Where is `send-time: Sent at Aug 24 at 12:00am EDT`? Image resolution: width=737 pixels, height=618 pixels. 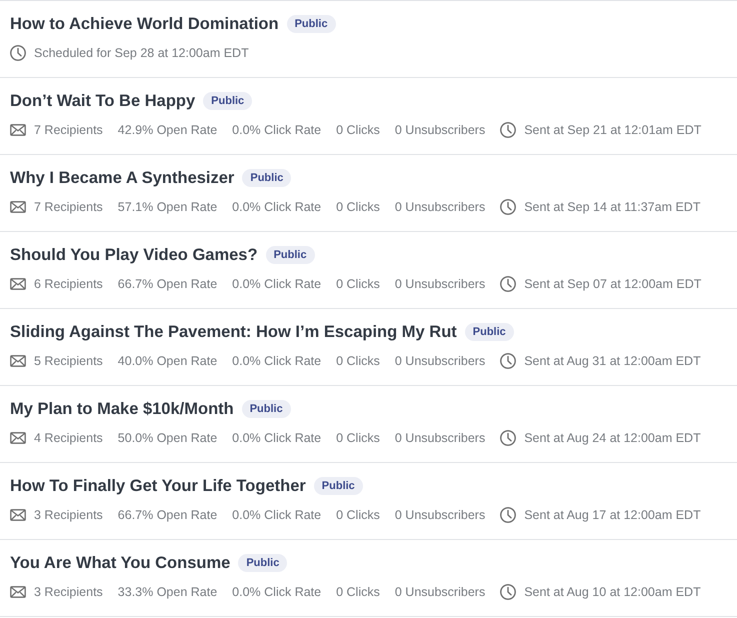
send-time: Sent at Aug 24 at 12:00am EDT is located at coordinates (612, 438).